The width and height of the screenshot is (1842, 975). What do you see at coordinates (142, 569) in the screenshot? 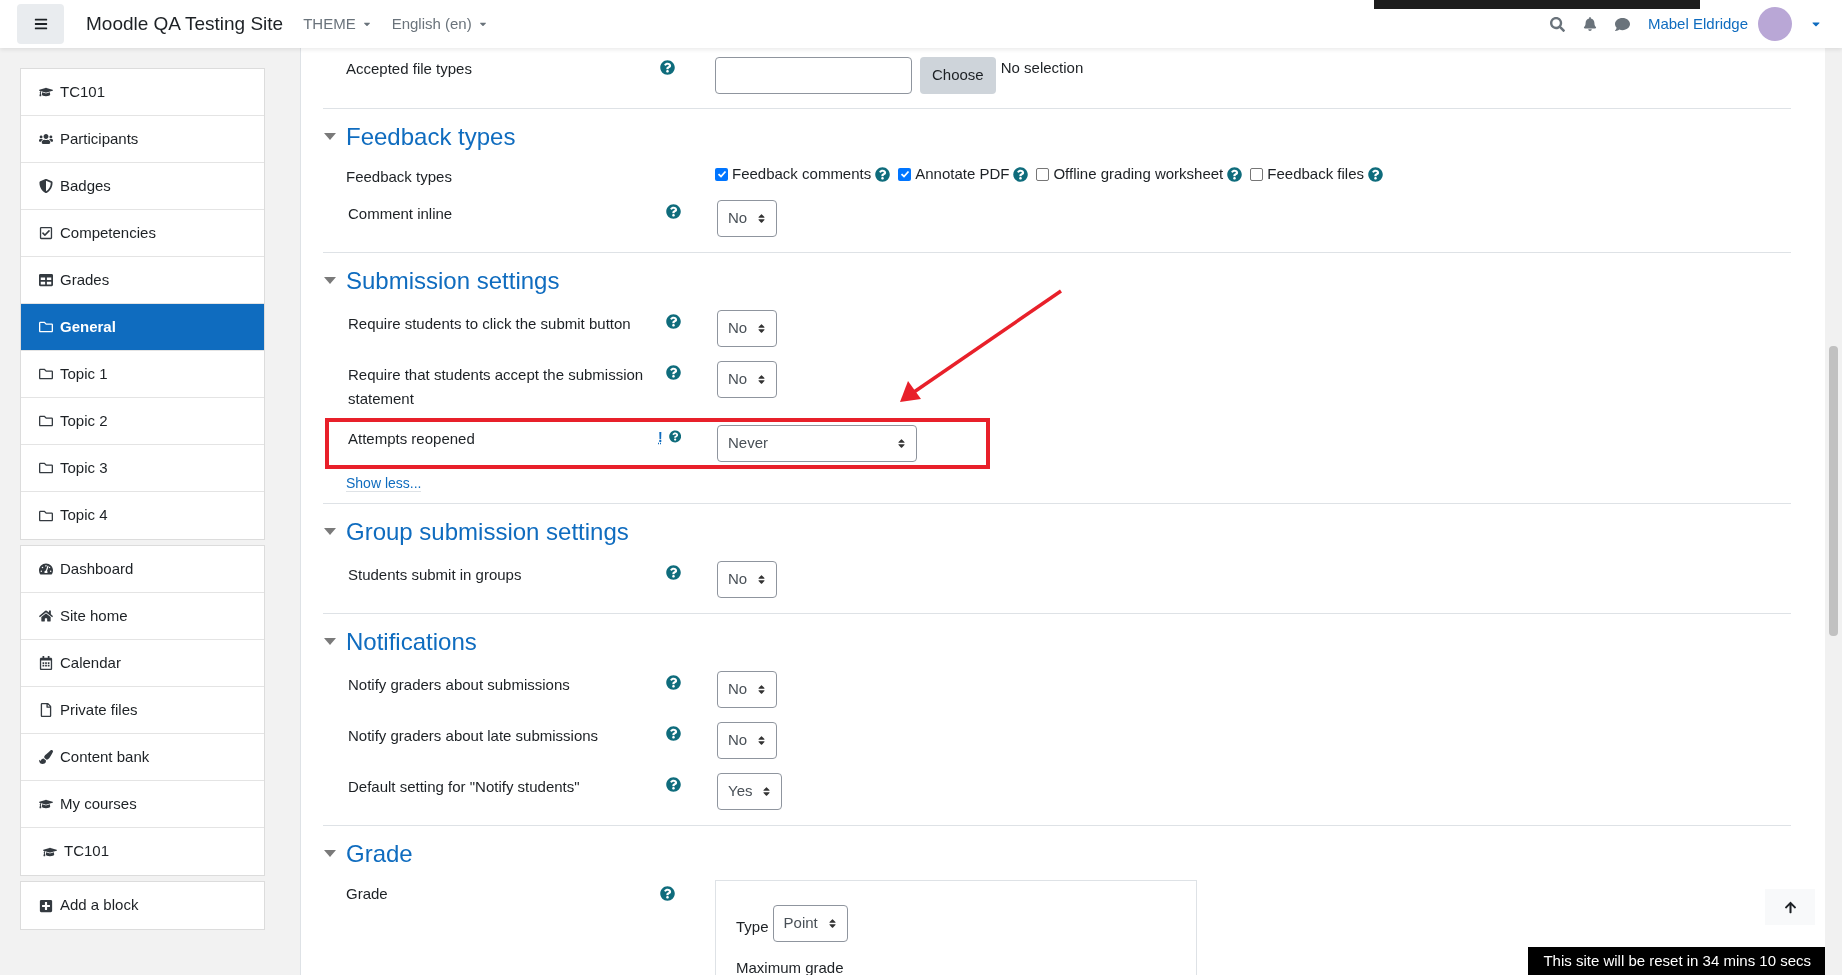
I see `nav-item: Dashboard` at bounding box center [142, 569].